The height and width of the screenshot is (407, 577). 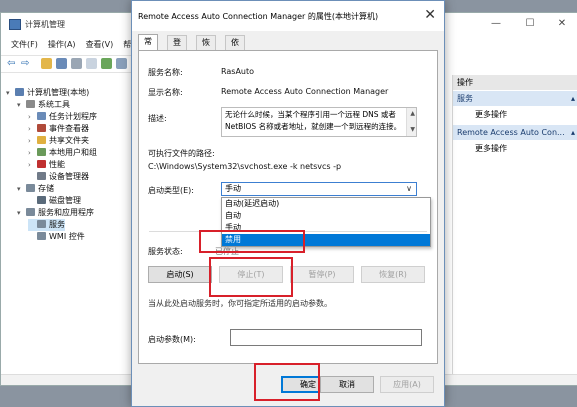 I want to click on option-auto-delayed: 自动(延迟启动), so click(x=326, y=204).